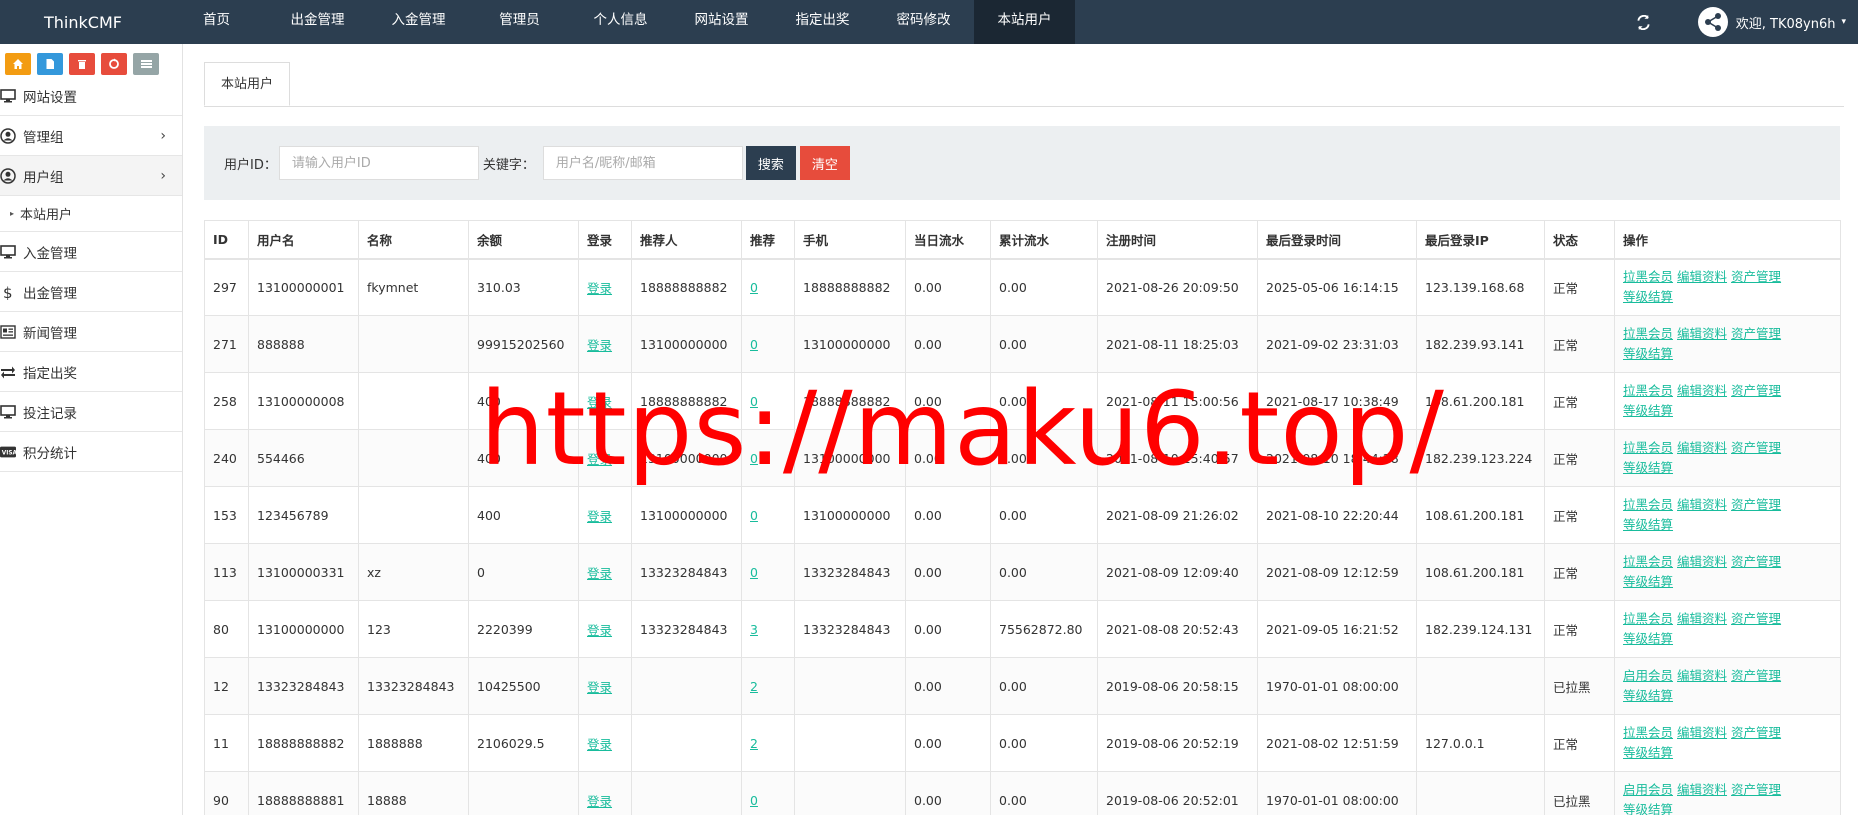 The width and height of the screenshot is (1858, 815). I want to click on cell-id: 297, so click(226, 287).